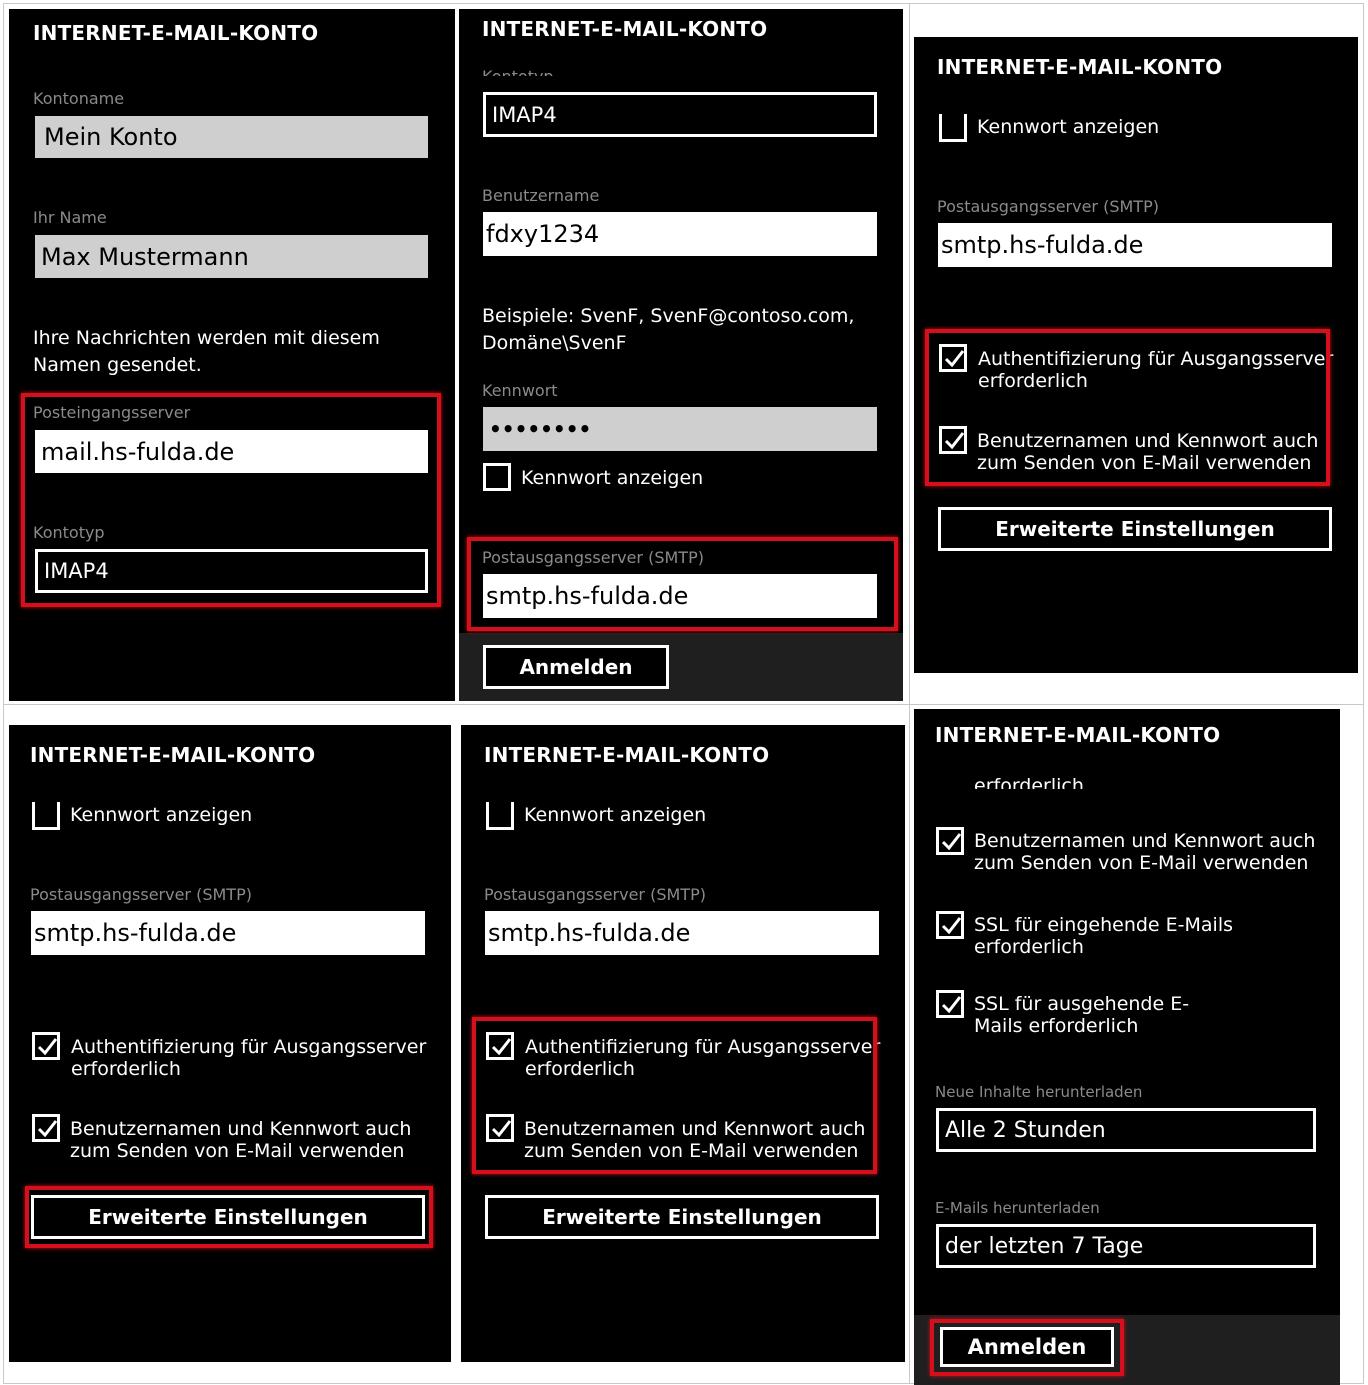 The width and height of the screenshot is (1368, 1385). I want to click on label-kontotyp: Kontotyp, so click(69, 532).